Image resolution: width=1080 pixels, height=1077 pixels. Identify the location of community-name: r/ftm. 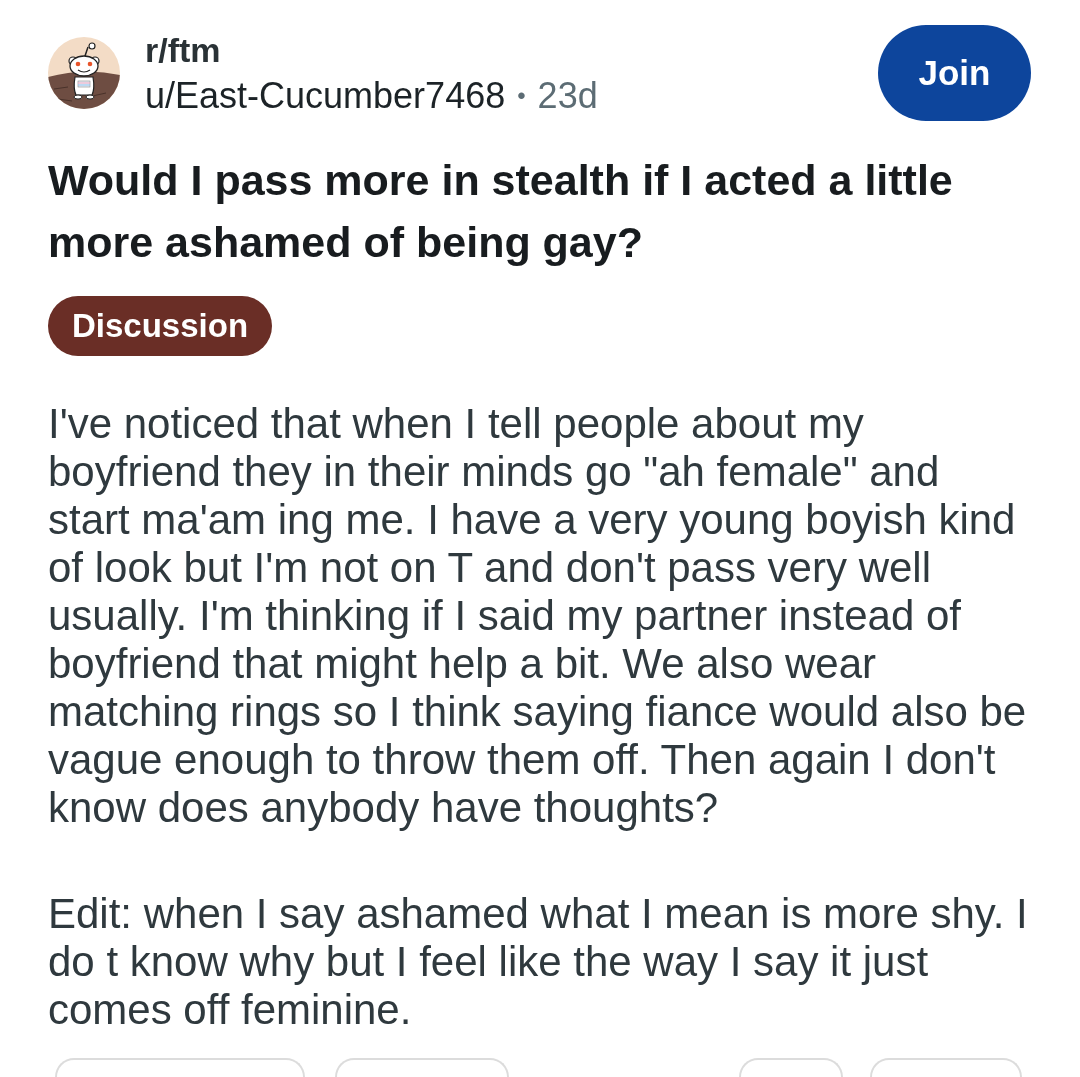
(183, 50).